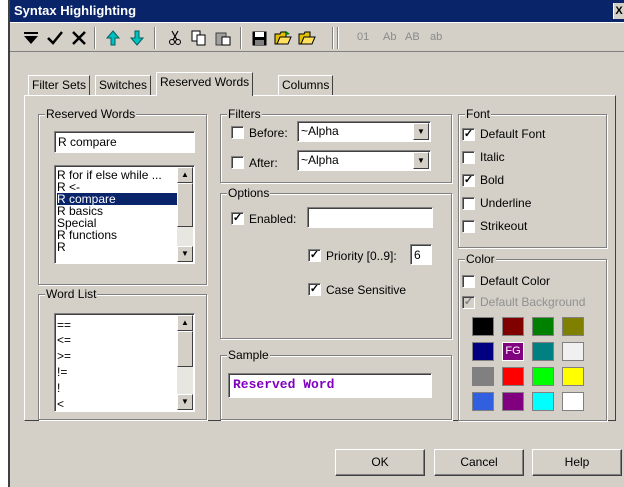  What do you see at coordinates (61, 247) in the screenshot?
I see `list-item: R` at bounding box center [61, 247].